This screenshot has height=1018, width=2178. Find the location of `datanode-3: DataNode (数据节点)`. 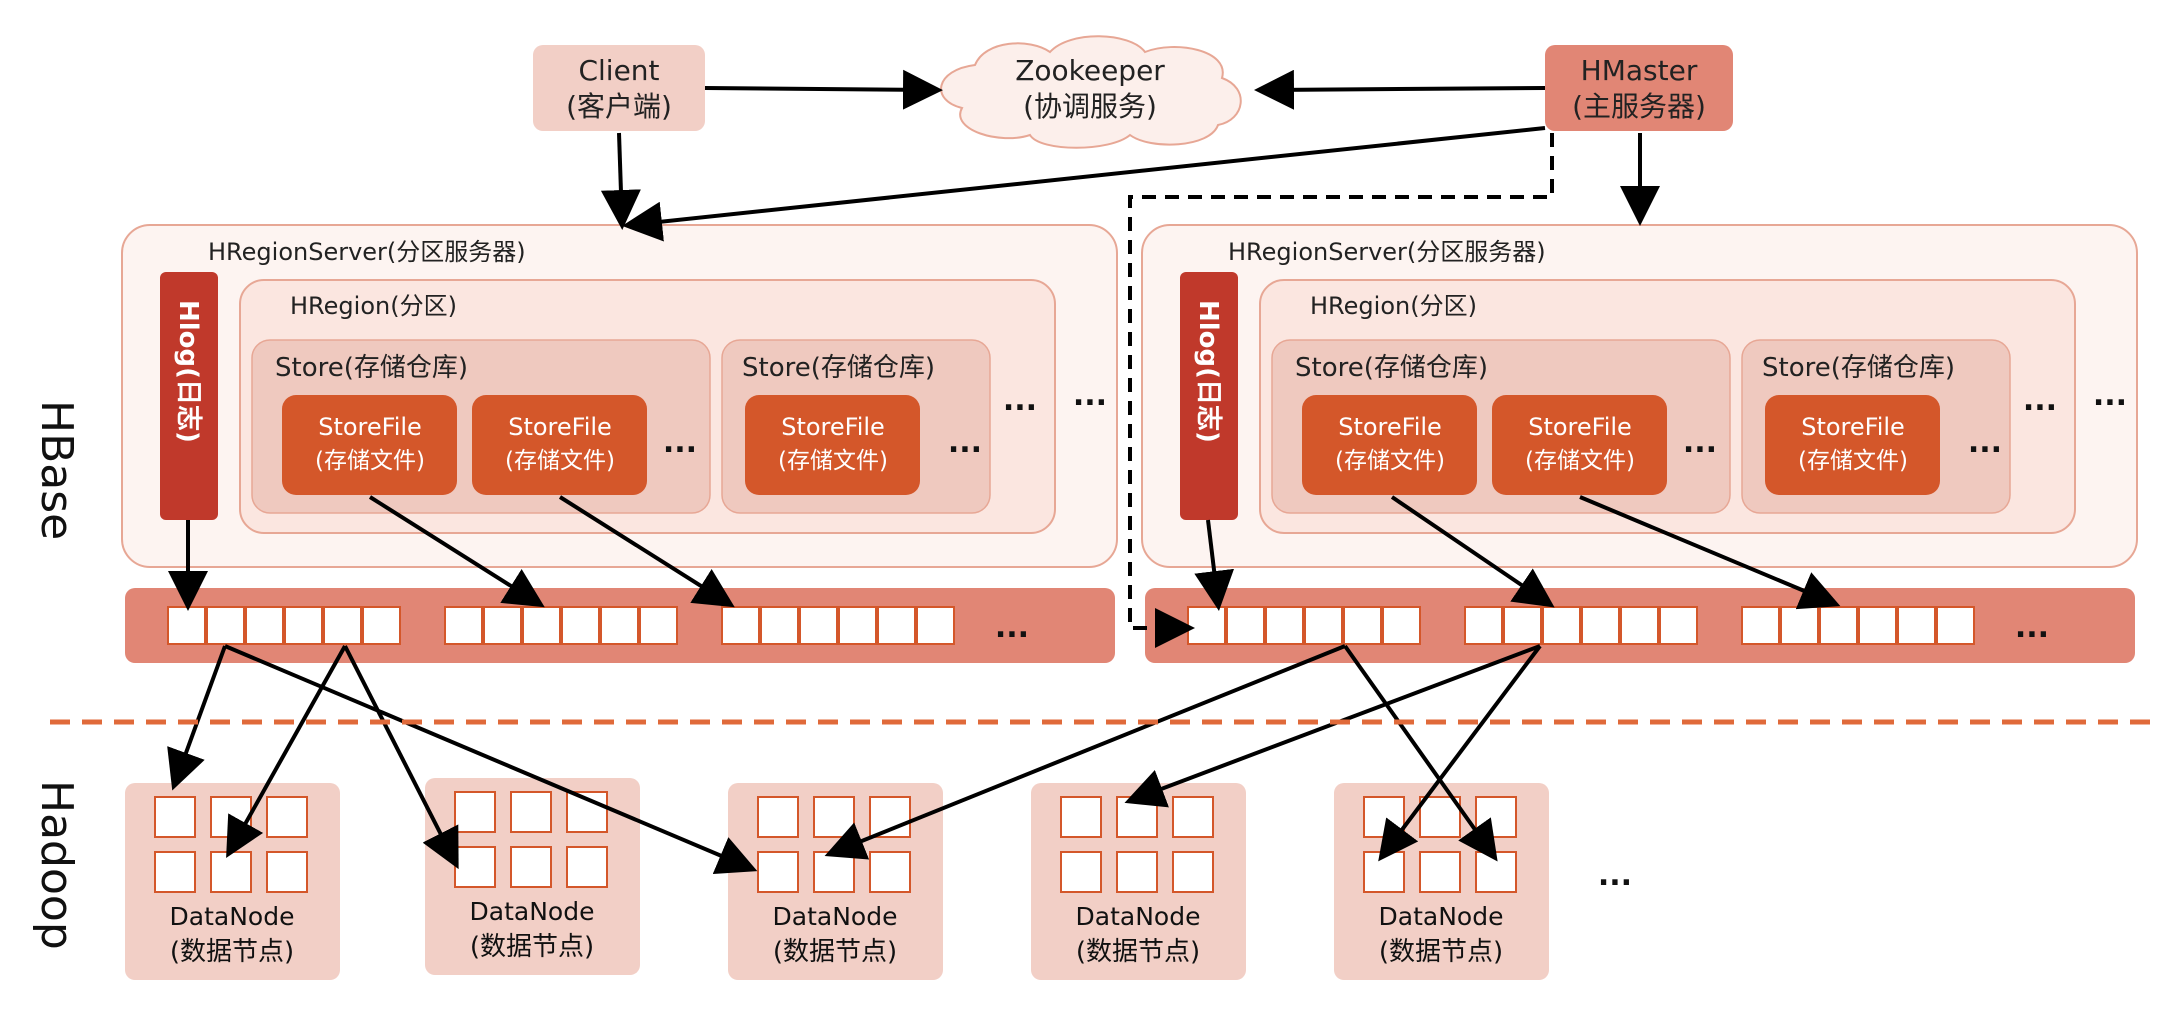

datanode-3: DataNode (数据节点) is located at coordinates (835, 881).